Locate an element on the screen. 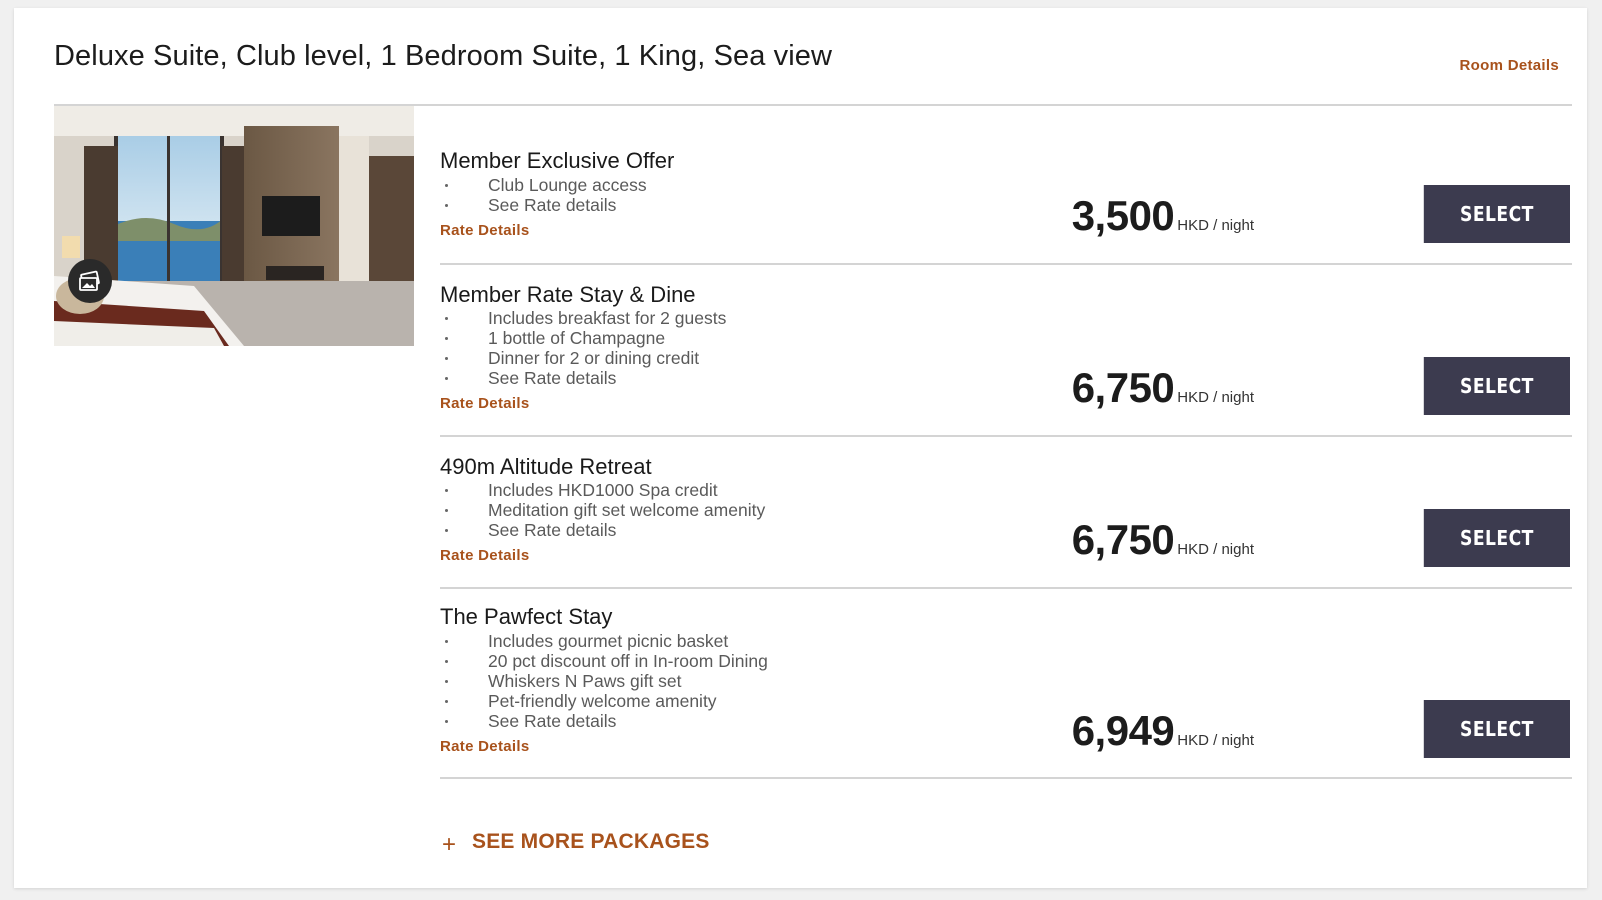  plus-icon: + is located at coordinates (449, 844).